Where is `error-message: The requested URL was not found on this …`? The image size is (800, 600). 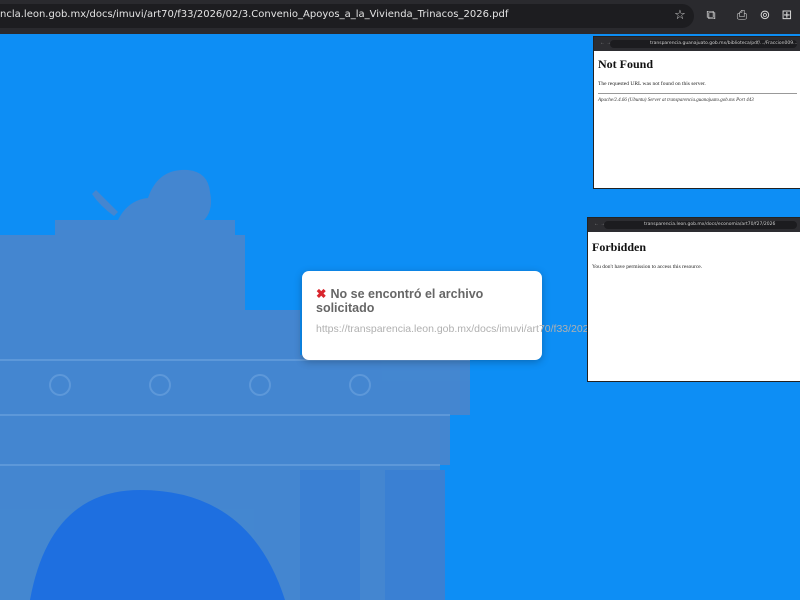 error-message: The requested URL was not found on this … is located at coordinates (652, 84).